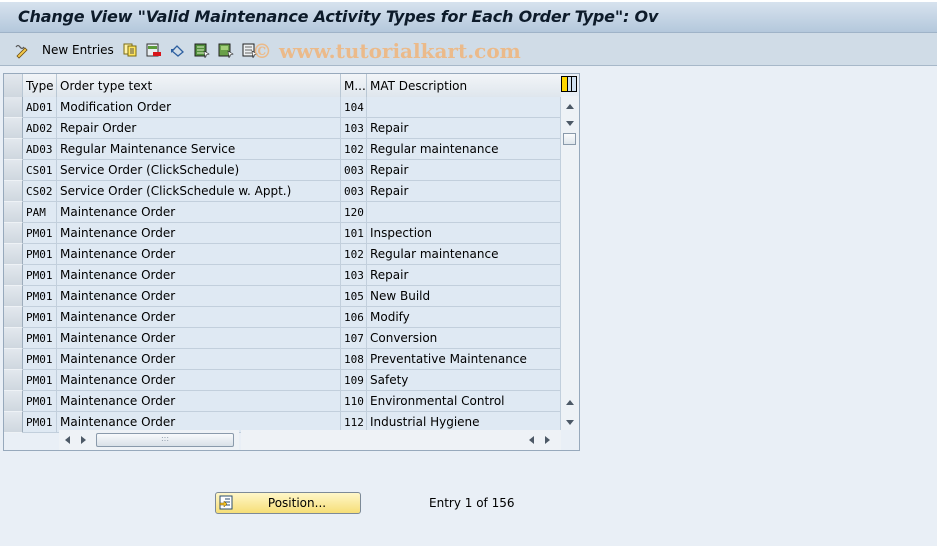 This screenshot has width=937, height=546. What do you see at coordinates (165, 440) in the screenshot?
I see `horizontal-scroll-thumb: :::` at bounding box center [165, 440].